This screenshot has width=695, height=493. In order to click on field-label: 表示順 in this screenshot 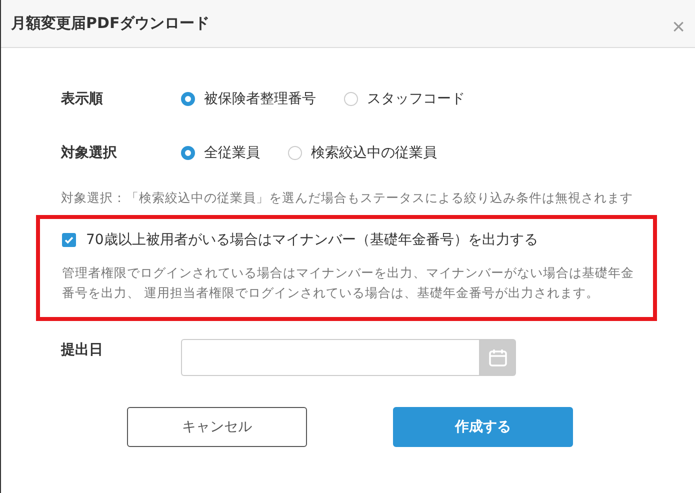, I will do `click(82, 99)`.